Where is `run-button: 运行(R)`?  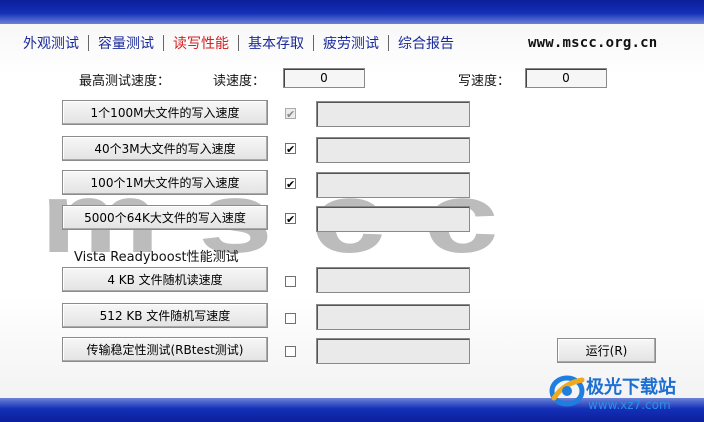
run-button: 运行(R) is located at coordinates (606, 350).